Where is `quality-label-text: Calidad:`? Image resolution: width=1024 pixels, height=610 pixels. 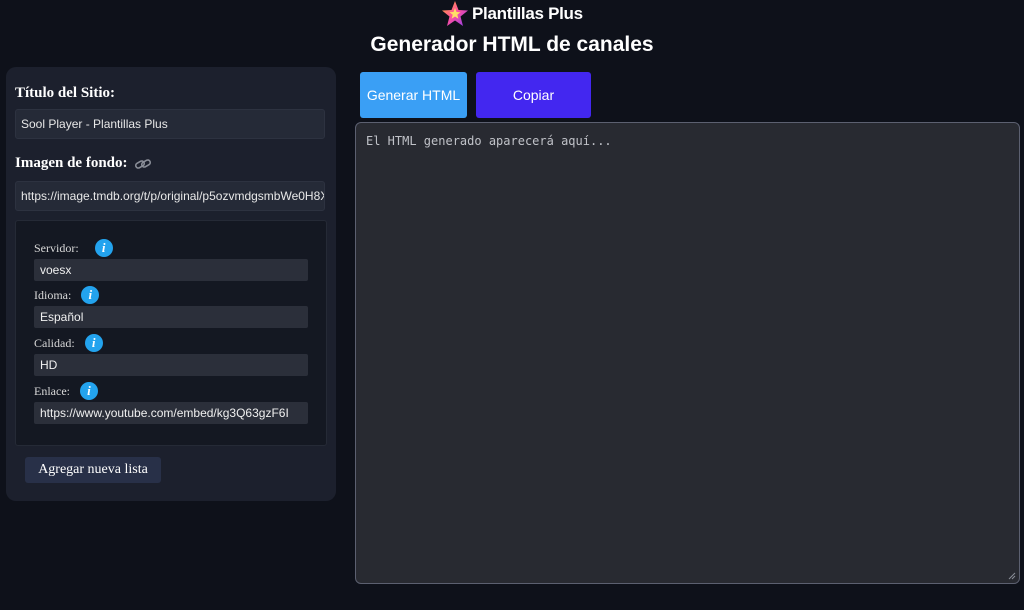
quality-label-text: Calidad: is located at coordinates (54, 342).